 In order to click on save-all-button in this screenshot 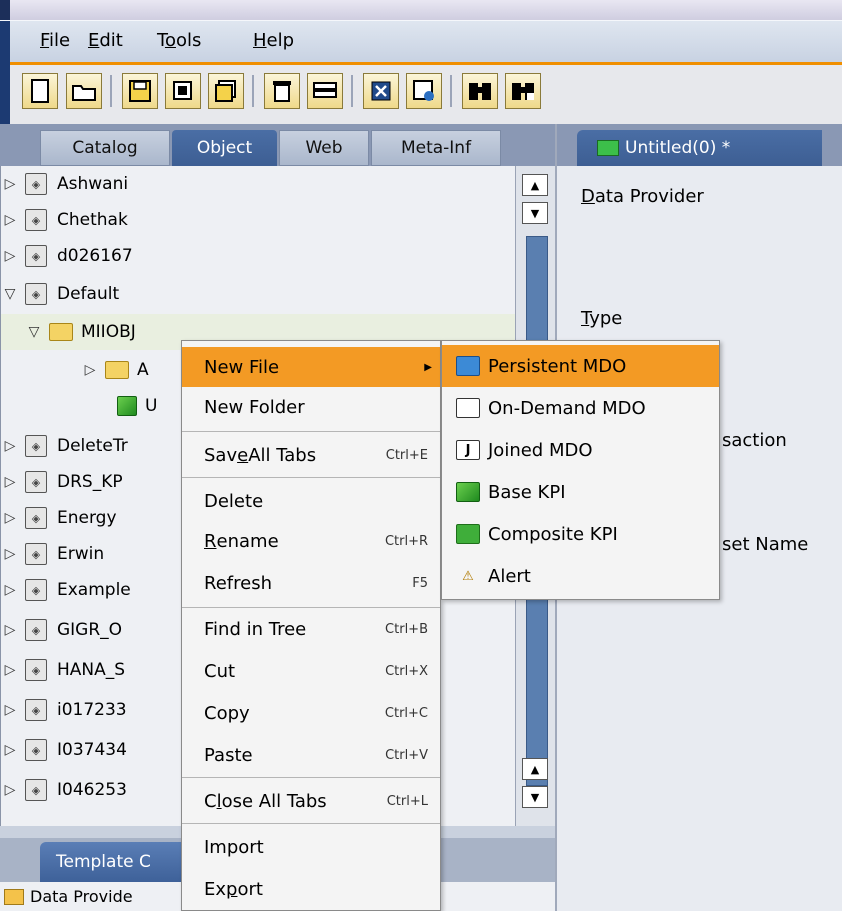, I will do `click(226, 91)`.